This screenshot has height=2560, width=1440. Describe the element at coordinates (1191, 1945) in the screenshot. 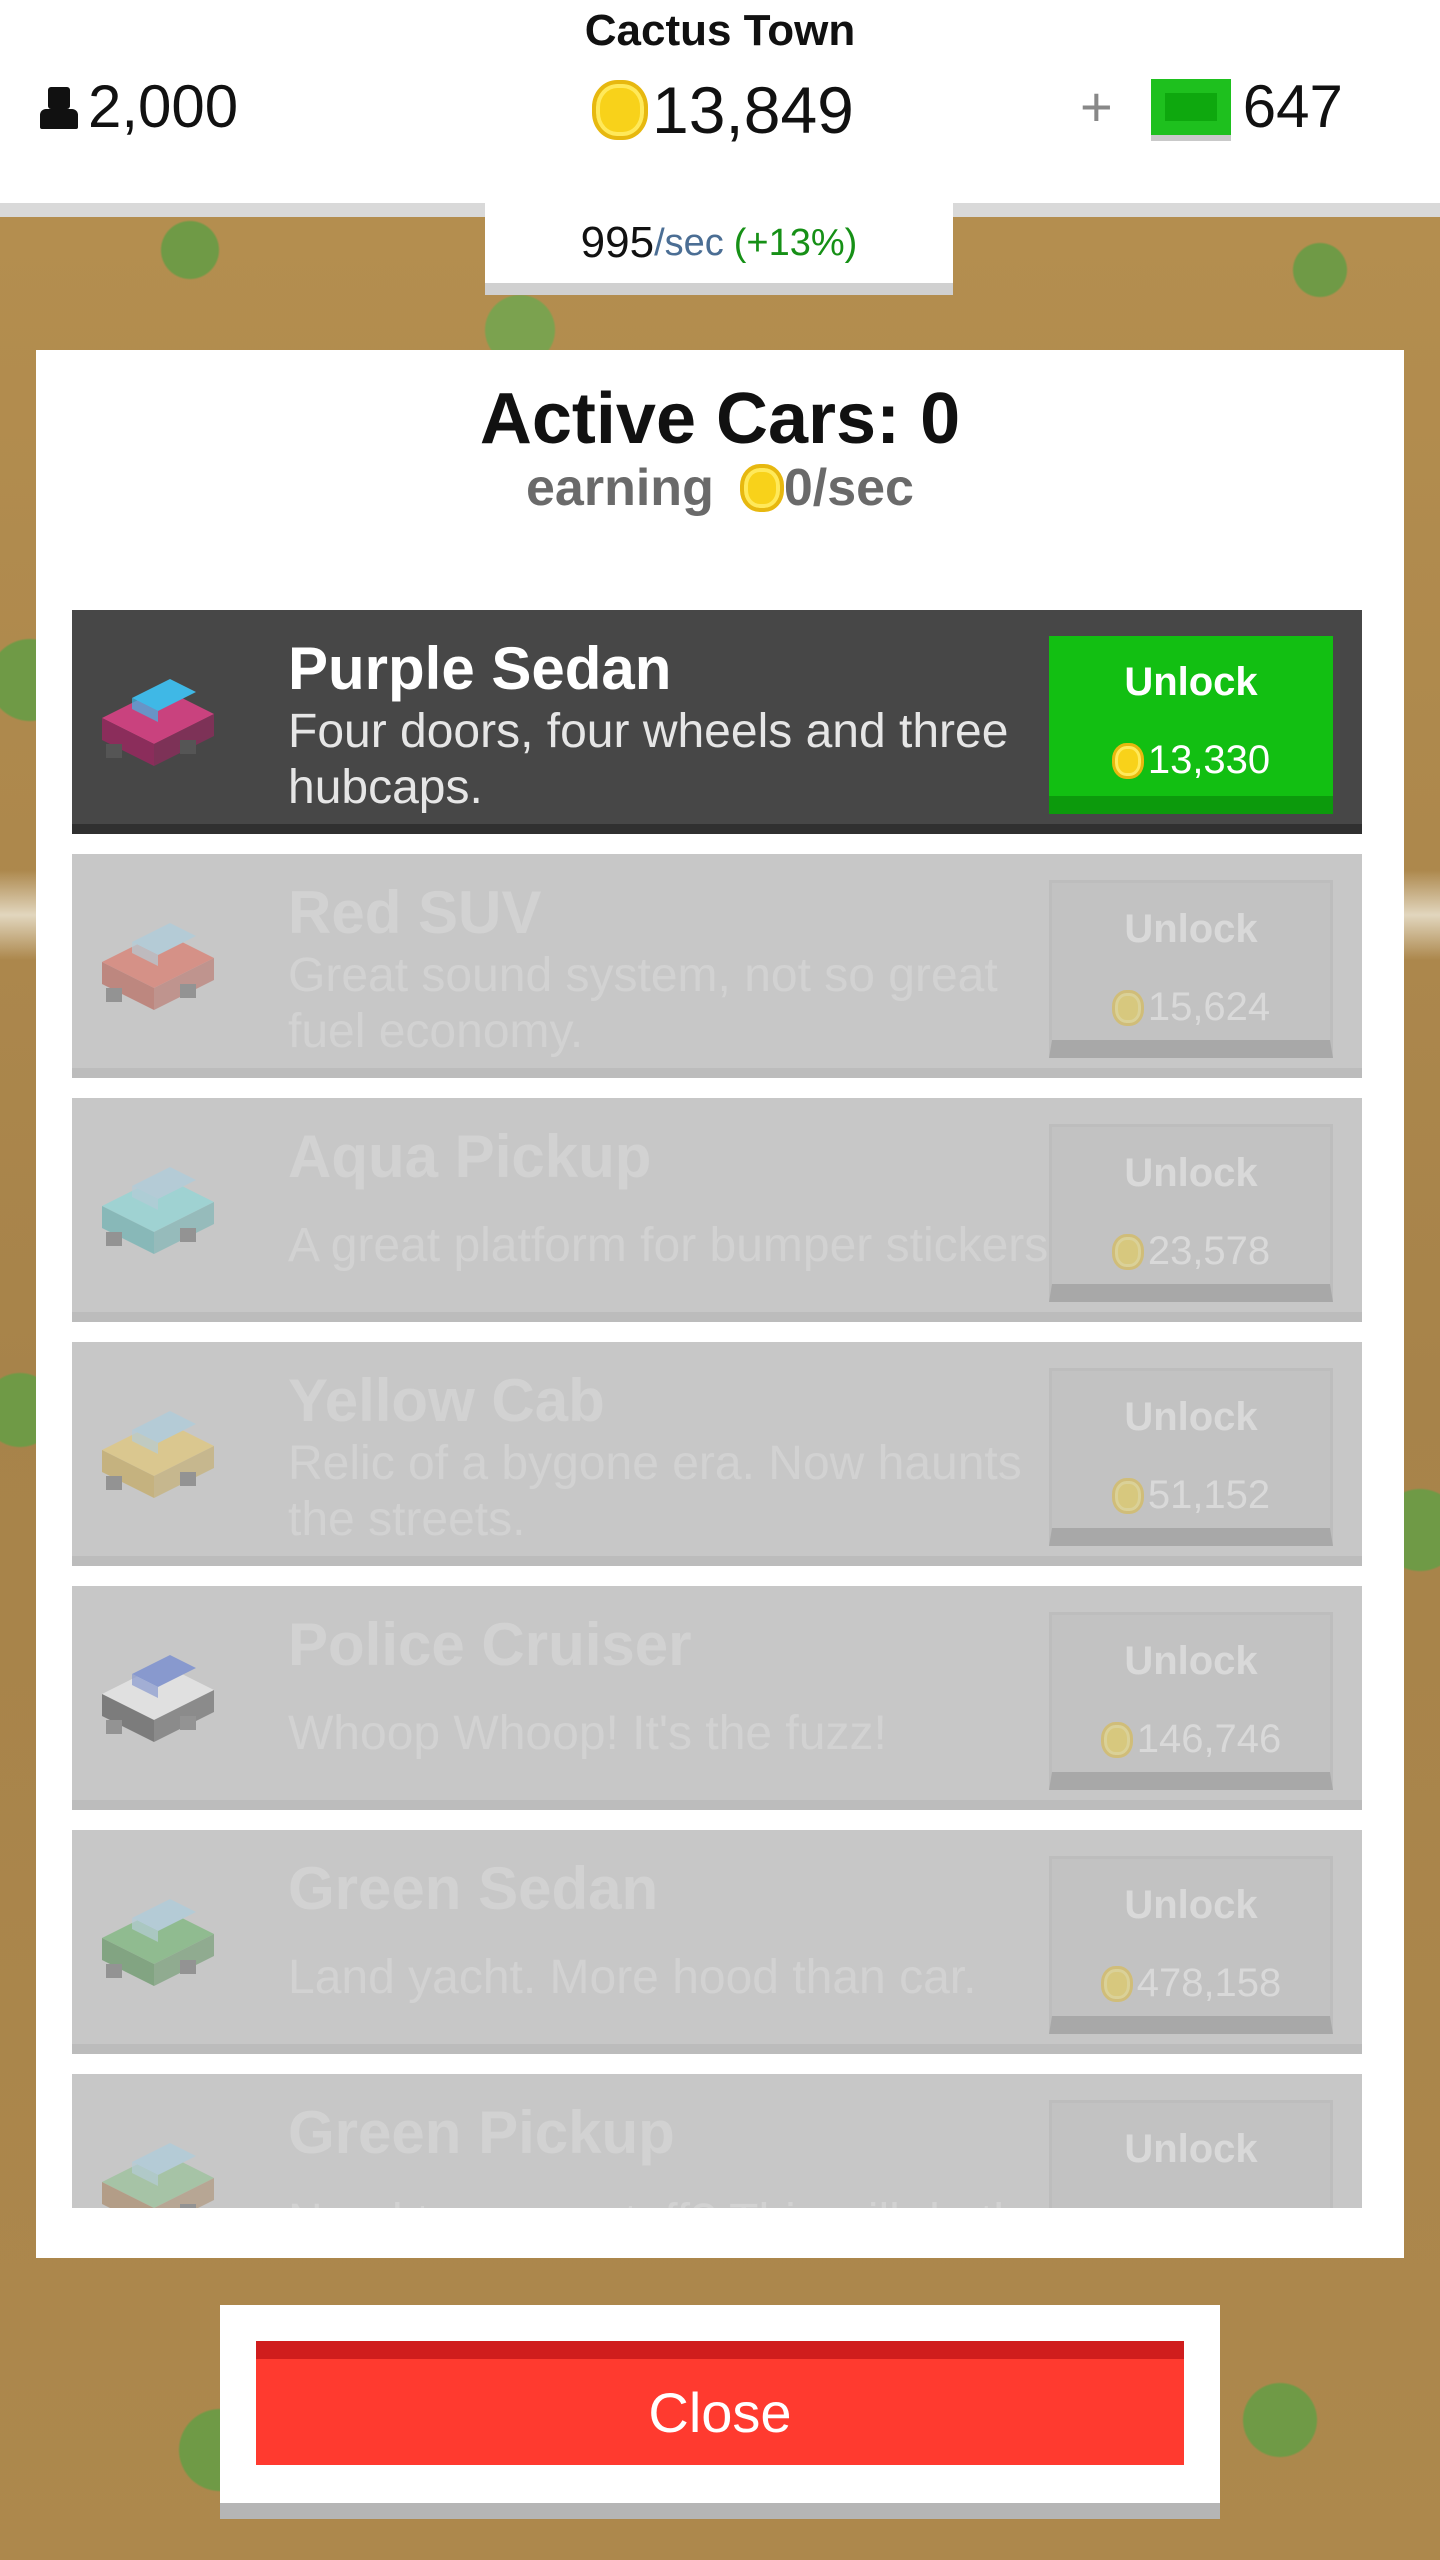

I see `unlock-button: Unlock 478,158` at that location.